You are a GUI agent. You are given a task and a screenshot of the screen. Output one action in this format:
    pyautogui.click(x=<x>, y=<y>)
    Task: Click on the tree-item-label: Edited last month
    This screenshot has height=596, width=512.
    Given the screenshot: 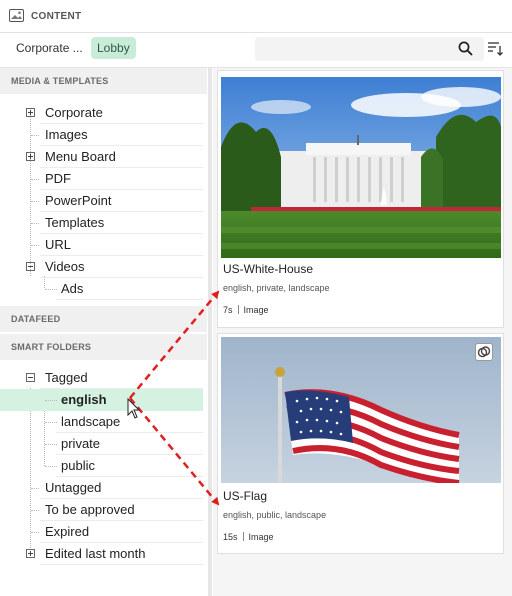 What is the action you would take?
    pyautogui.click(x=95, y=553)
    